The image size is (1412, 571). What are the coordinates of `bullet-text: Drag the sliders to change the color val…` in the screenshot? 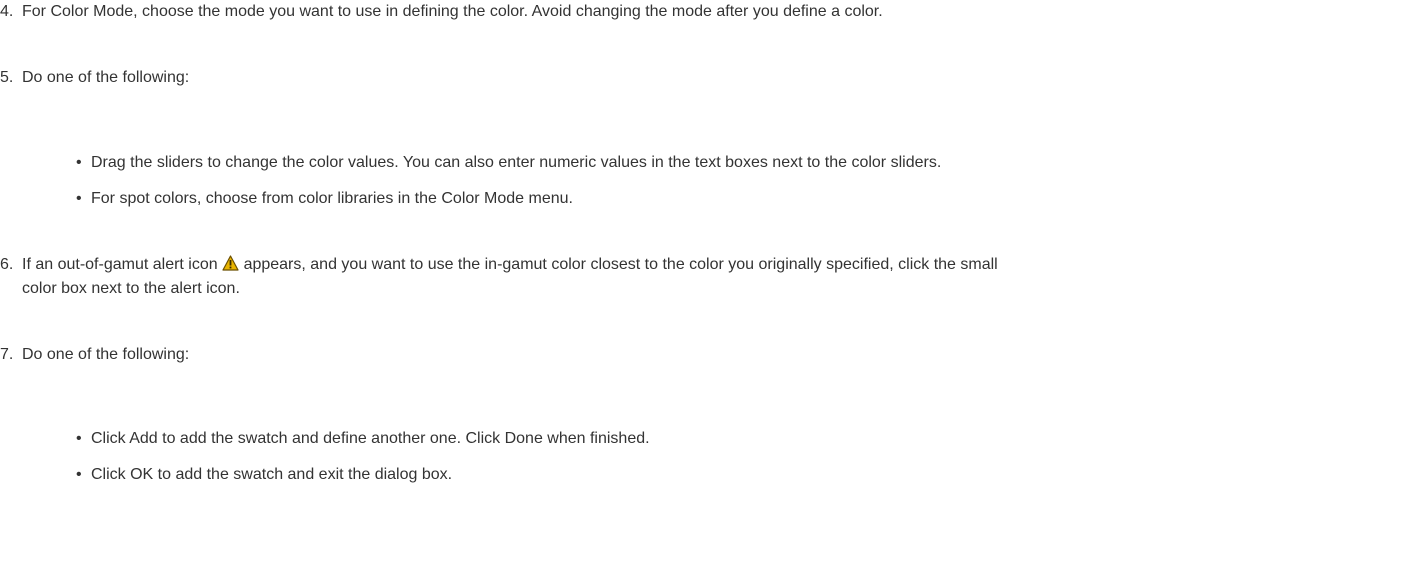 It's located at (516, 162).